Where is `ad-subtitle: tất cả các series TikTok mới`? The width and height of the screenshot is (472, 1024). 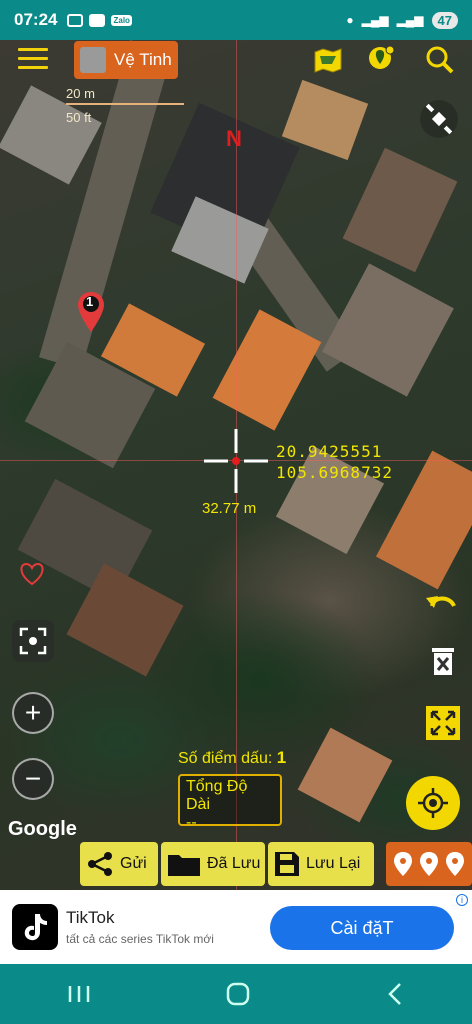
ad-subtitle: tất cả các series TikTok mới is located at coordinates (140, 939).